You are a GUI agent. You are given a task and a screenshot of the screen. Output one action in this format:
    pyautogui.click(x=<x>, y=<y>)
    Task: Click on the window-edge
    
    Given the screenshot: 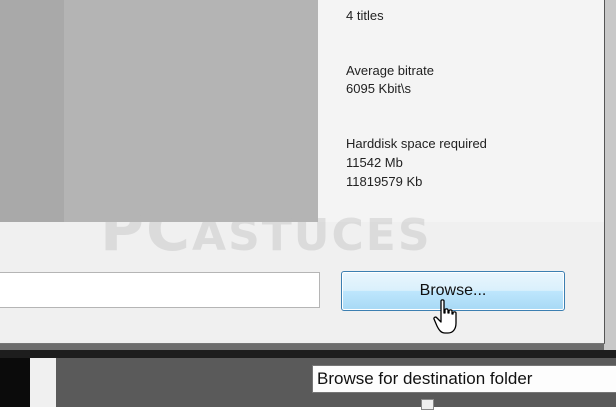 What is the action you would take?
    pyautogui.click(x=610, y=175)
    